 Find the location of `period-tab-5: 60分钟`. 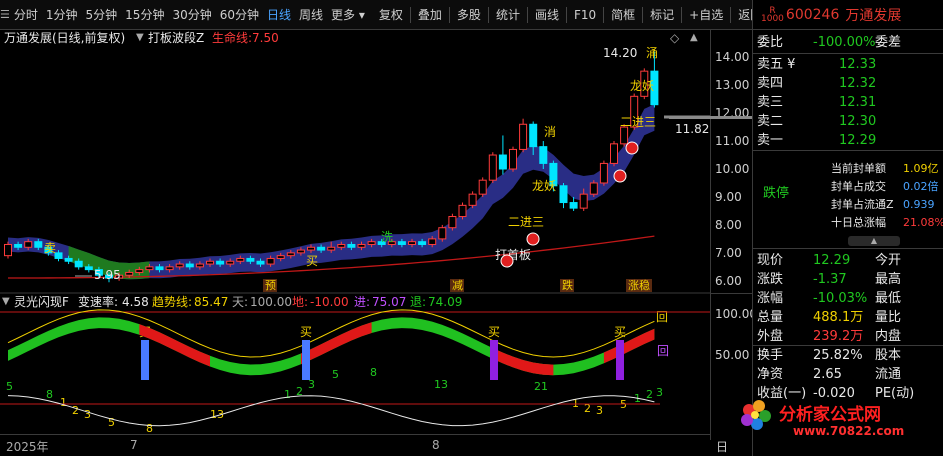

period-tab-5: 60分钟 is located at coordinates (239, 14).